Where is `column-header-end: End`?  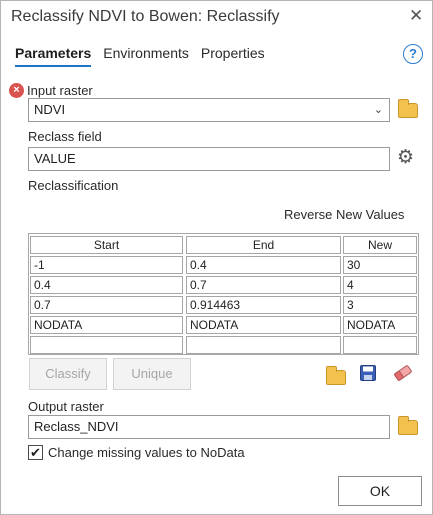 column-header-end: End is located at coordinates (263, 245).